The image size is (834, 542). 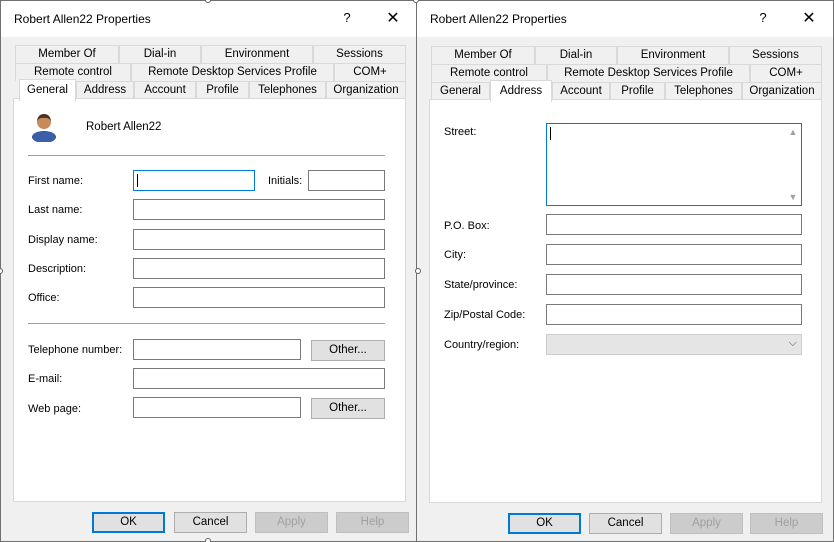 What do you see at coordinates (674, 164) in the screenshot?
I see `street-textarea: ▲ ▼` at bounding box center [674, 164].